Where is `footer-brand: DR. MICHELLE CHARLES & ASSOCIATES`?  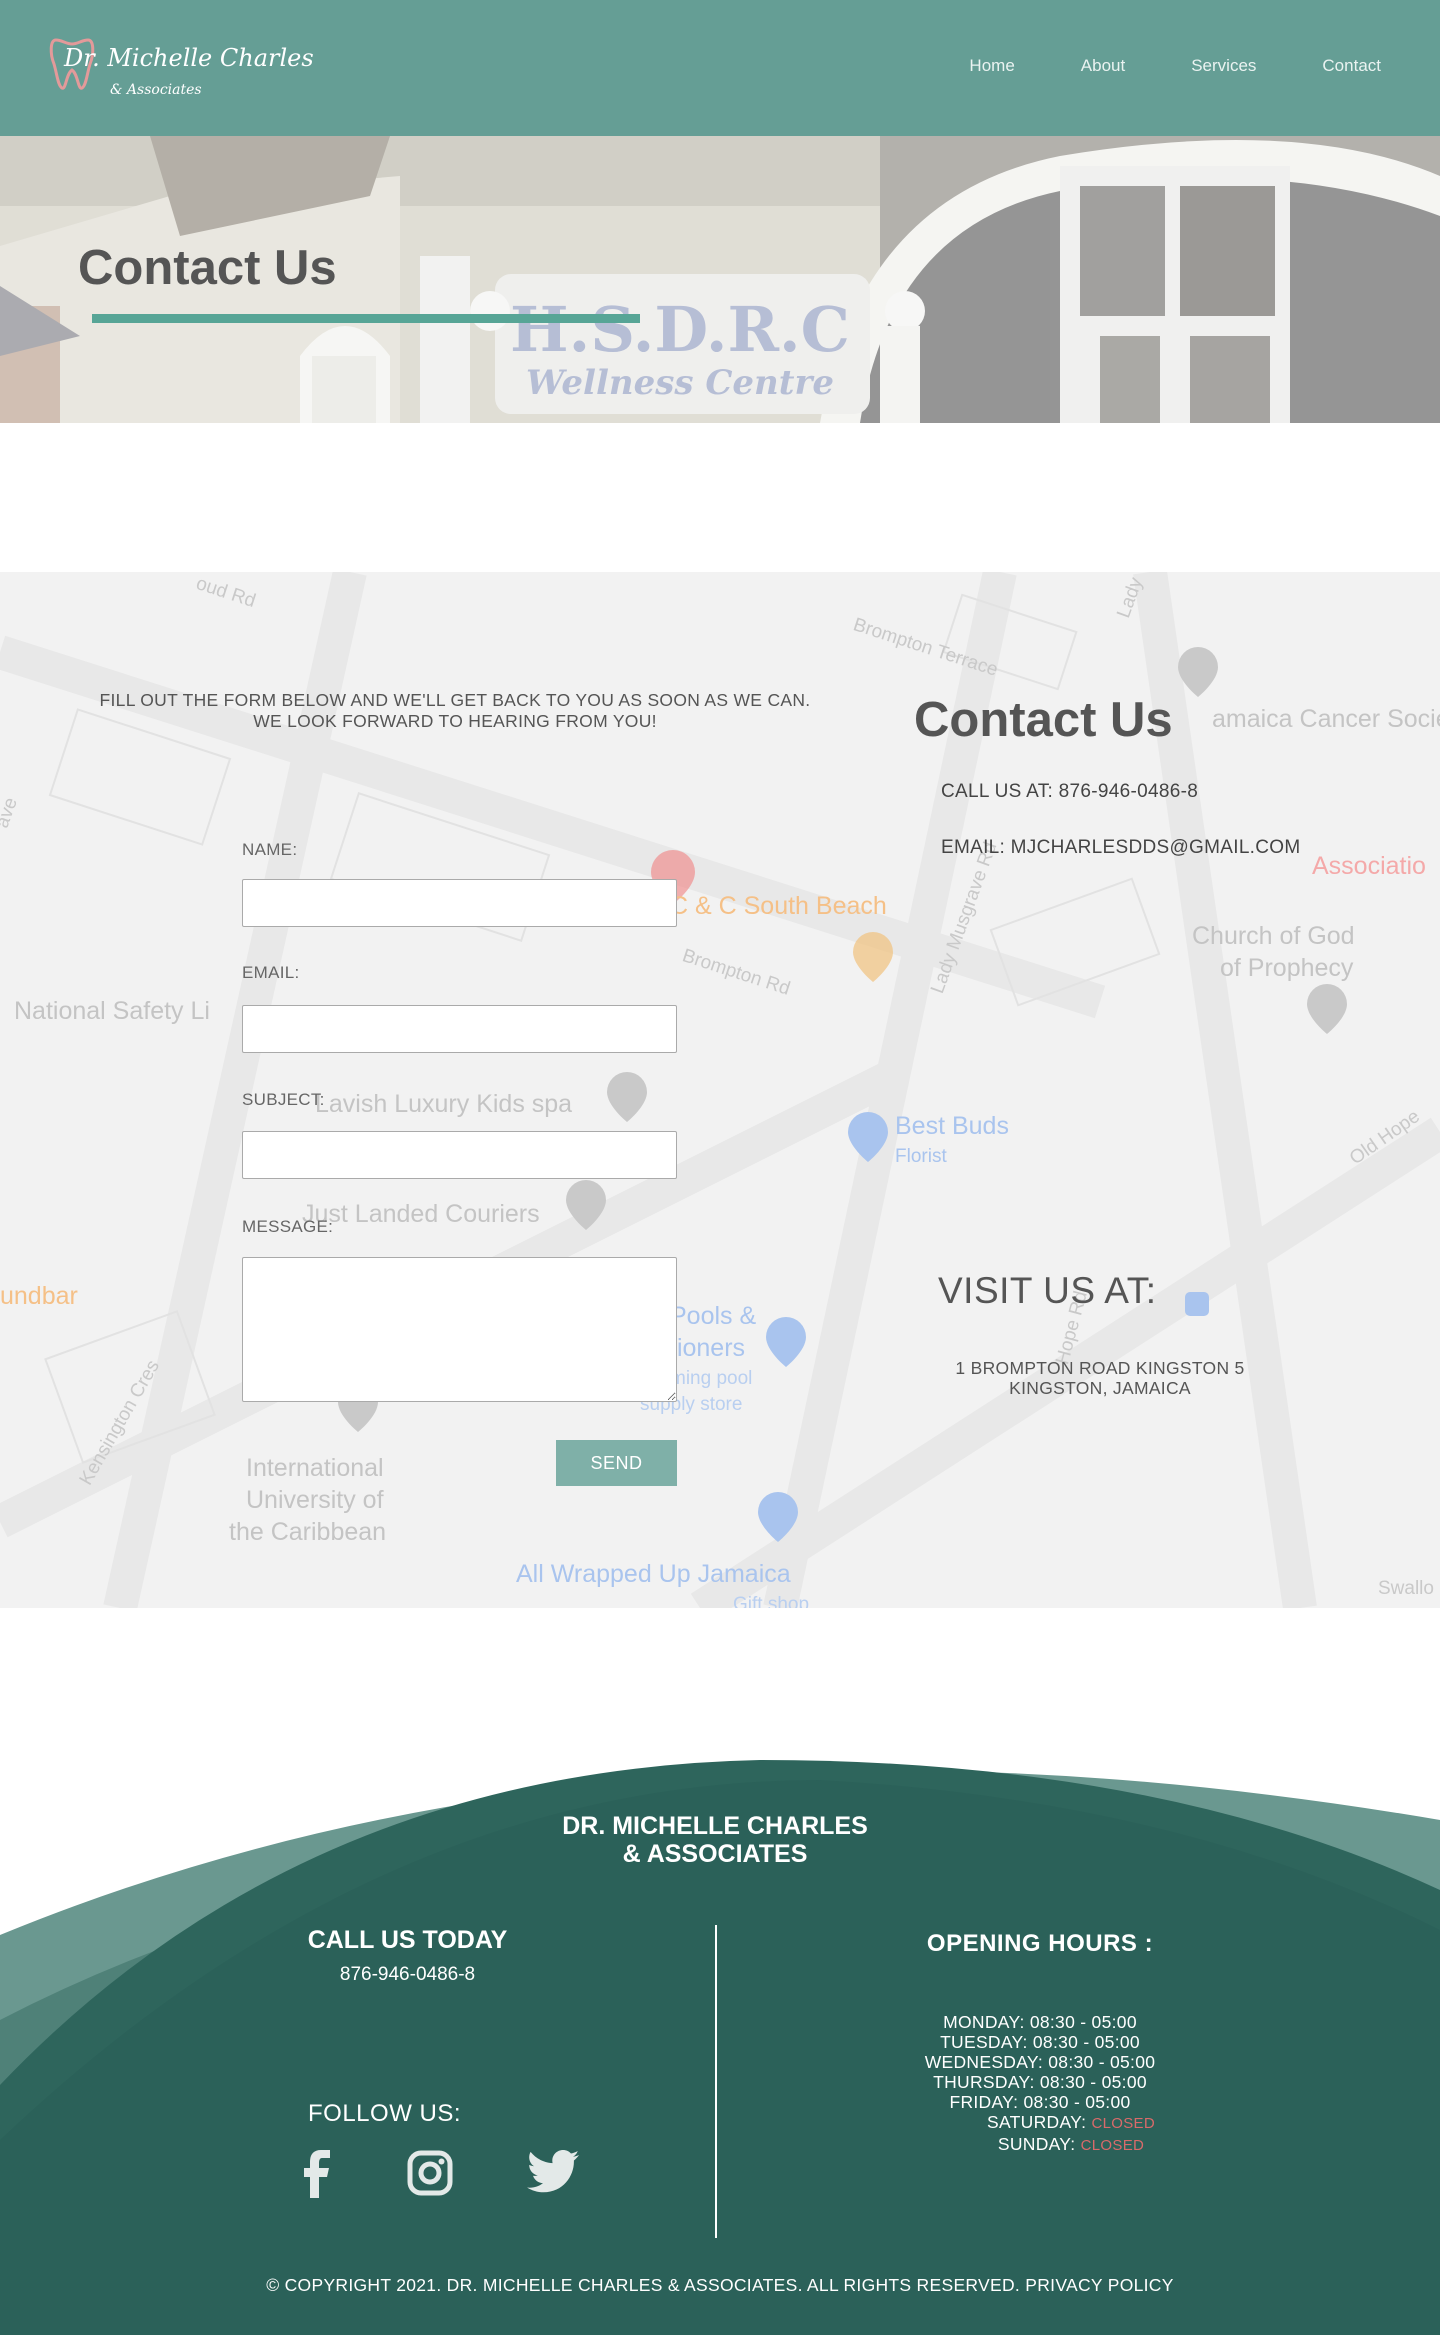 footer-brand: DR. MICHELLE CHARLES & ASSOCIATES is located at coordinates (715, 1840).